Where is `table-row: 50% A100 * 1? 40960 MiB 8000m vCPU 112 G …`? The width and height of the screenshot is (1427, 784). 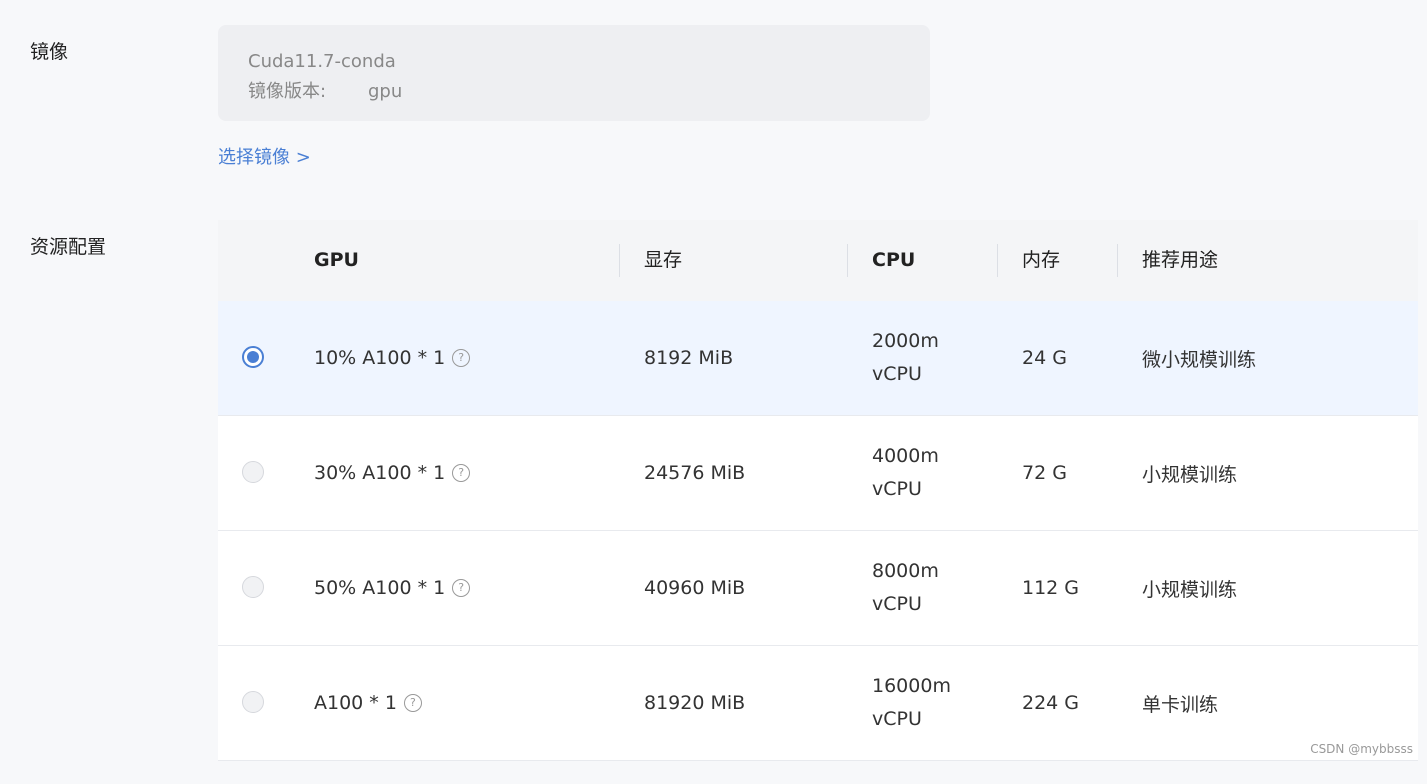 table-row: 50% A100 * 1? 40960 MiB 8000m vCPU 112 G … is located at coordinates (818, 588).